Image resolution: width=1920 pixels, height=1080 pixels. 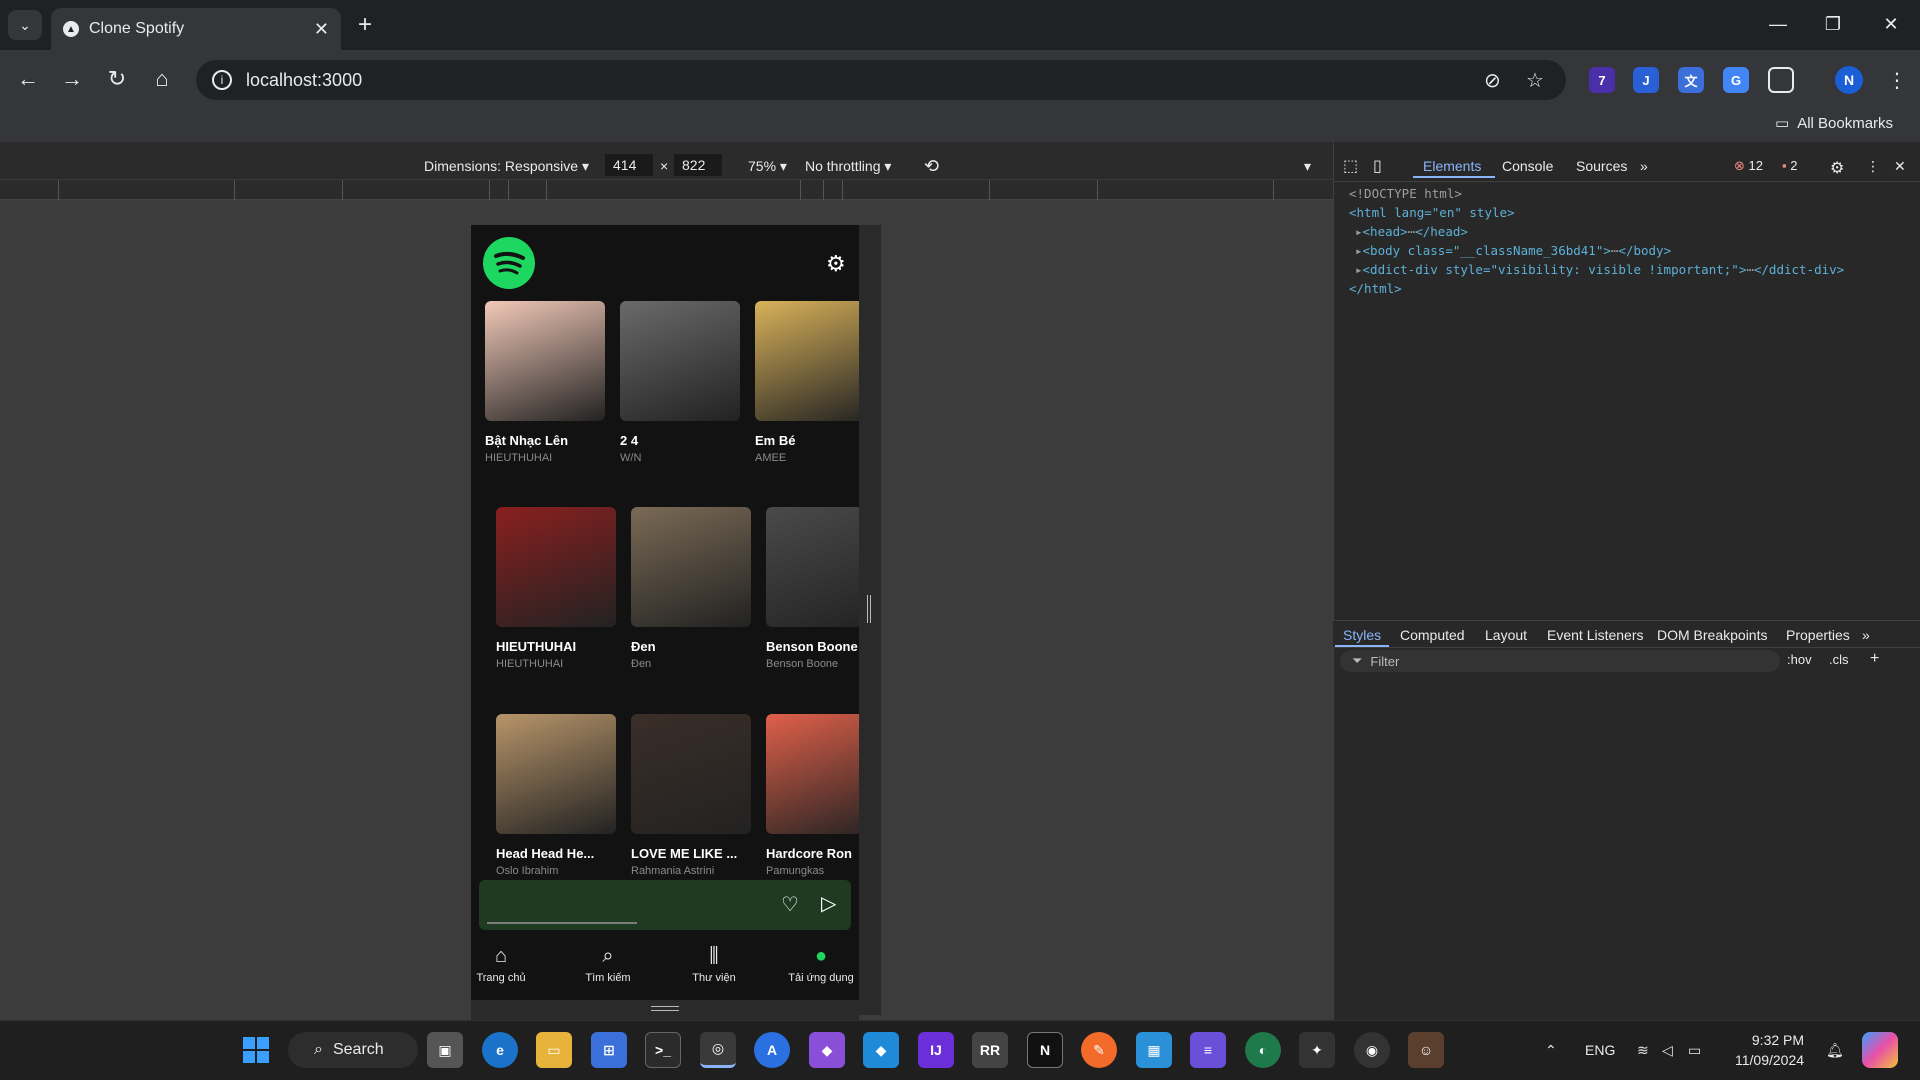 What do you see at coordinates (680, 440) in the screenshot?
I see `album-title: 2 4` at bounding box center [680, 440].